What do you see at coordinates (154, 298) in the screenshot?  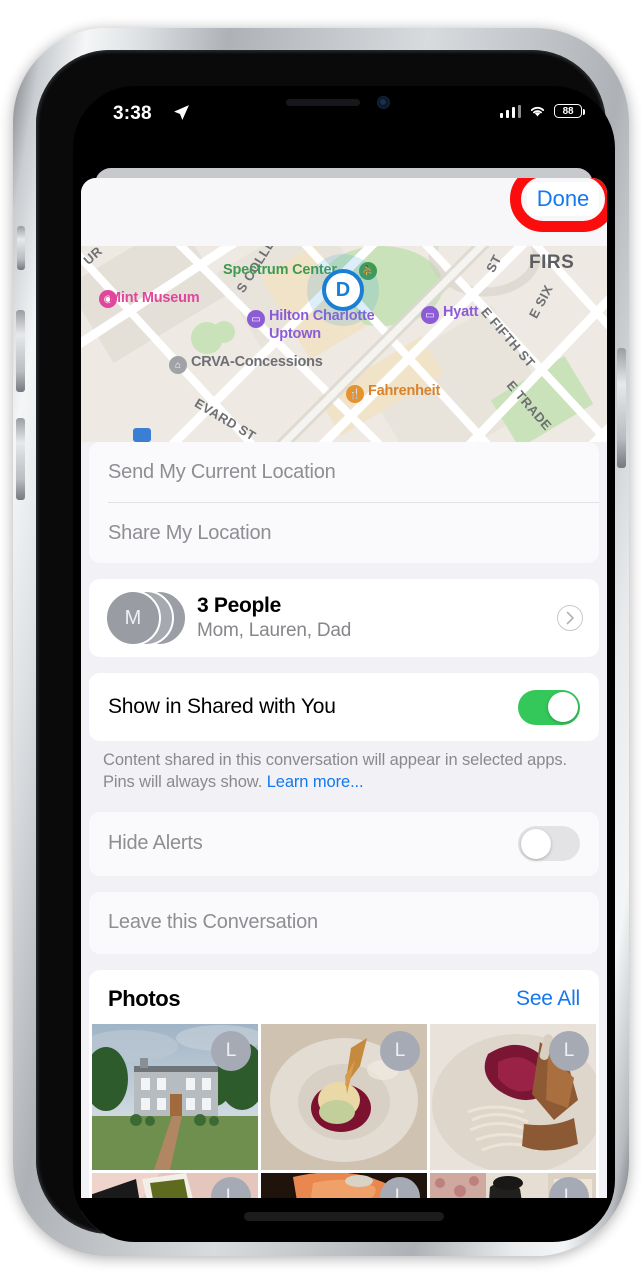 I see `poi-label-mint-museum: Mint Museum` at bounding box center [154, 298].